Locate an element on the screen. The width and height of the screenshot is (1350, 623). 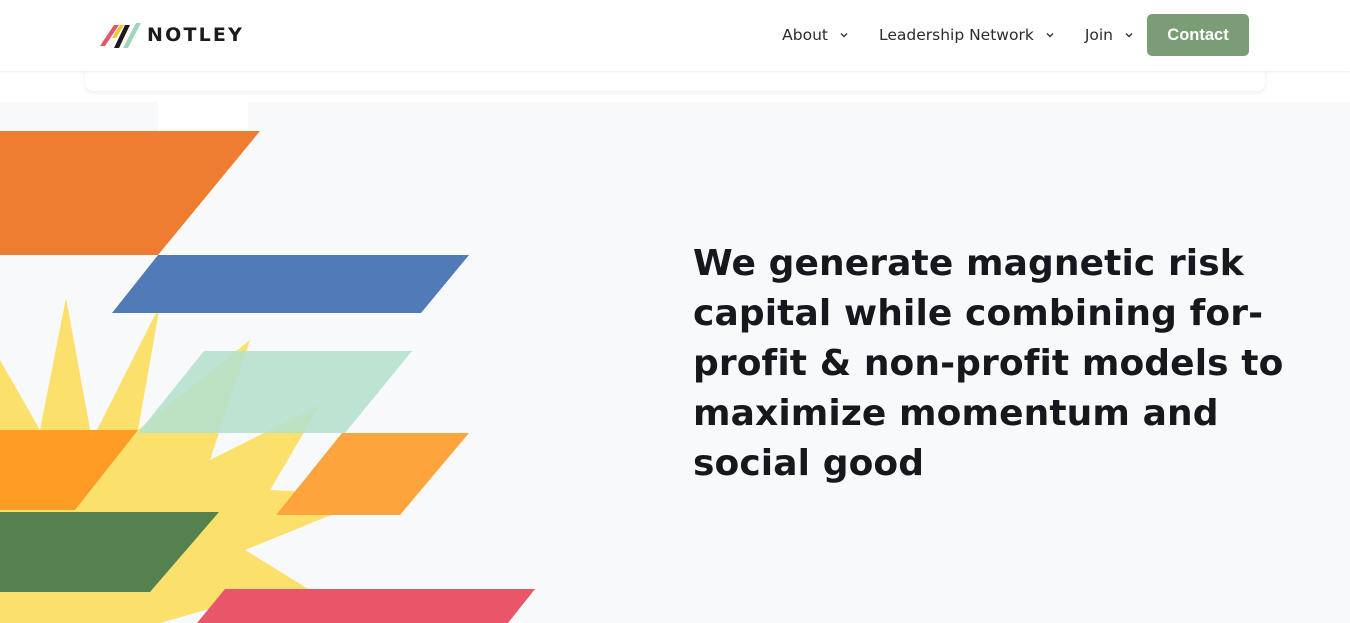
brand-name: NOTLEY is located at coordinates (196, 35).